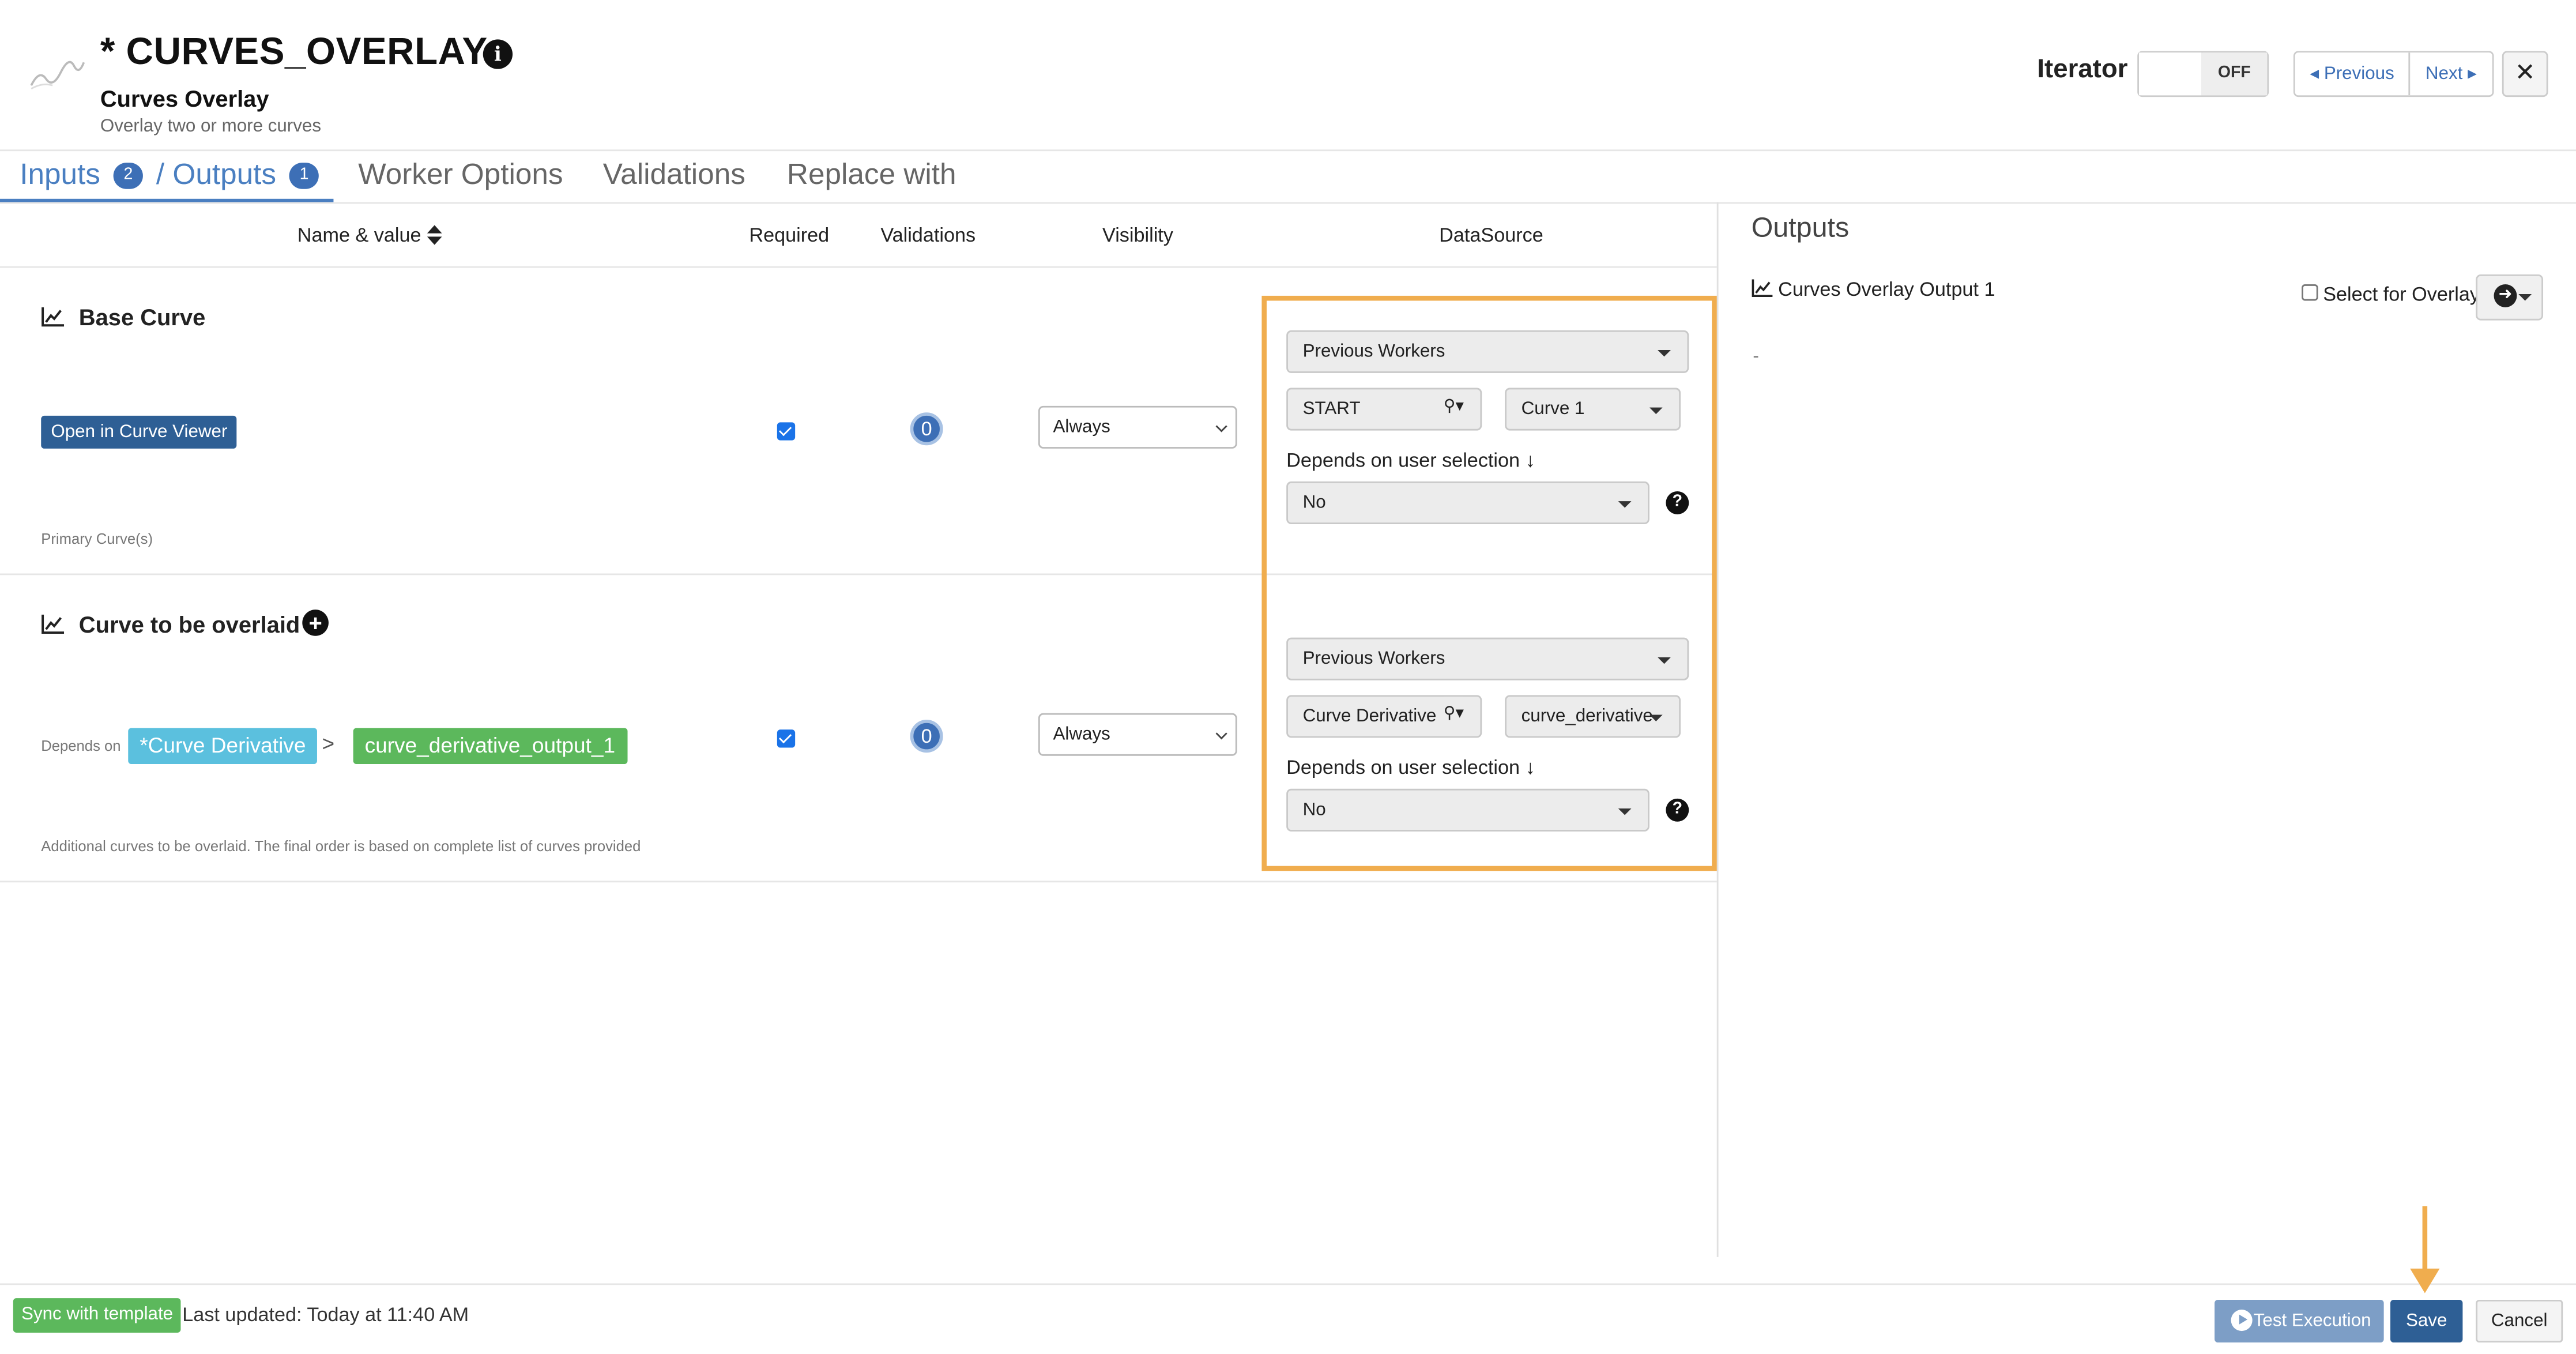 This screenshot has width=2576, height=1354. I want to click on row-hint: Primary Curve(s), so click(97, 539).